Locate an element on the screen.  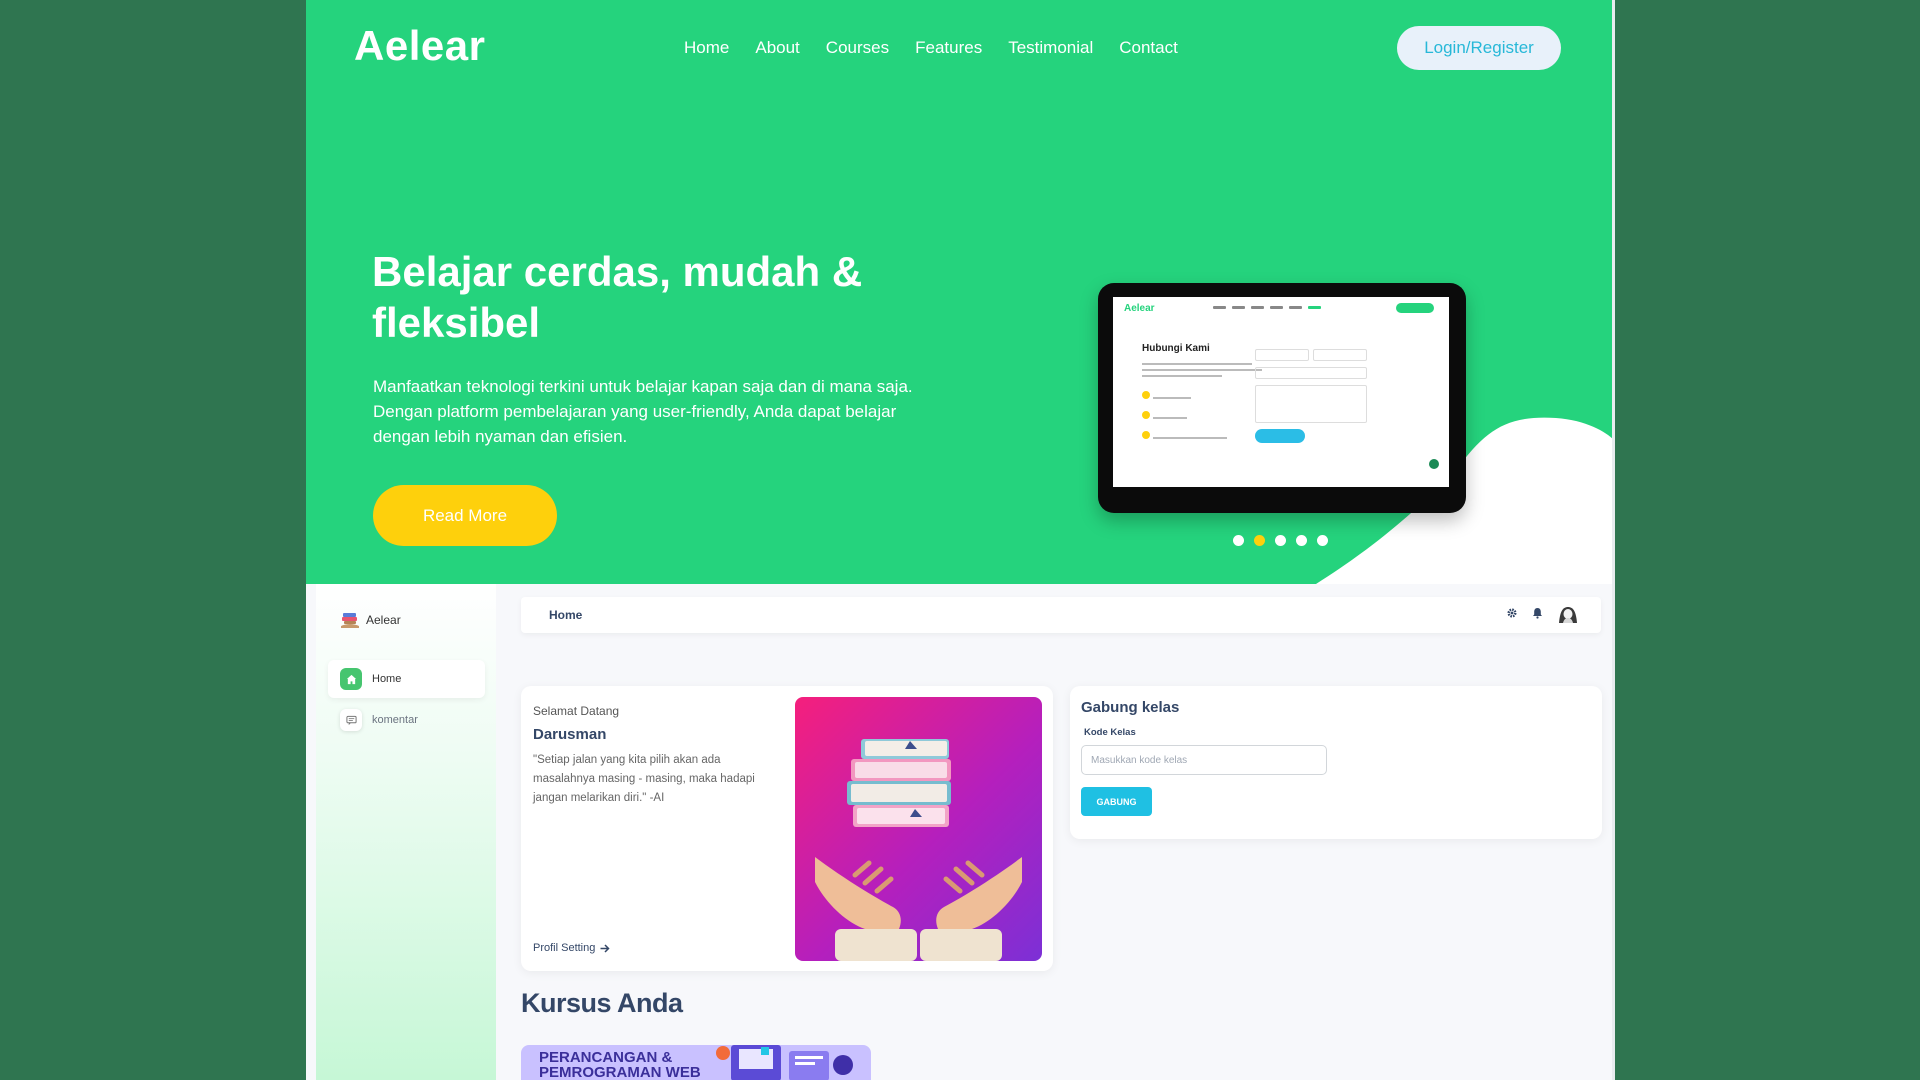
brand-books-icon is located at coordinates (350, 620).